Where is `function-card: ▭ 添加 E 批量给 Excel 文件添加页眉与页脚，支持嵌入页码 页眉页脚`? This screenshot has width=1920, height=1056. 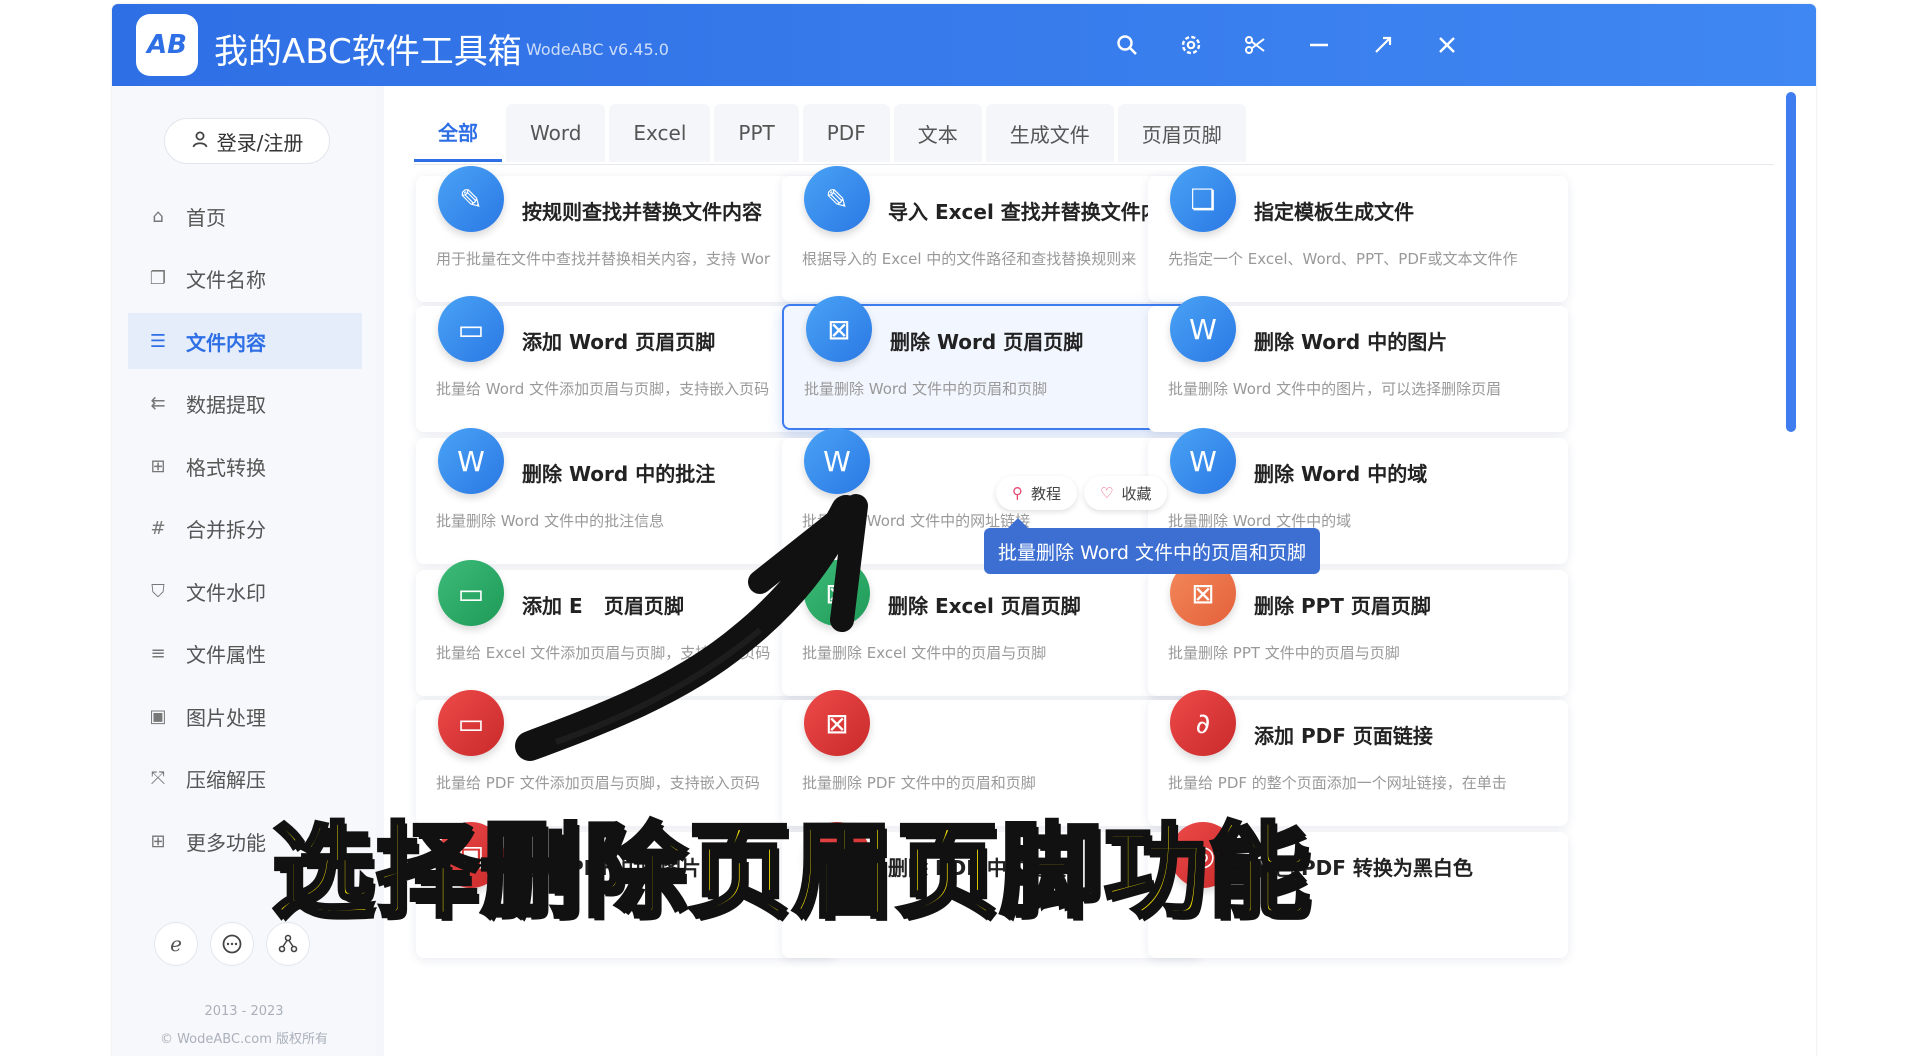
function-card: ▭ 添加 E 批量给 Excel 文件添加页眉与页脚，支持嵌入页码 页眉页脚 is located at coordinates (626, 628).